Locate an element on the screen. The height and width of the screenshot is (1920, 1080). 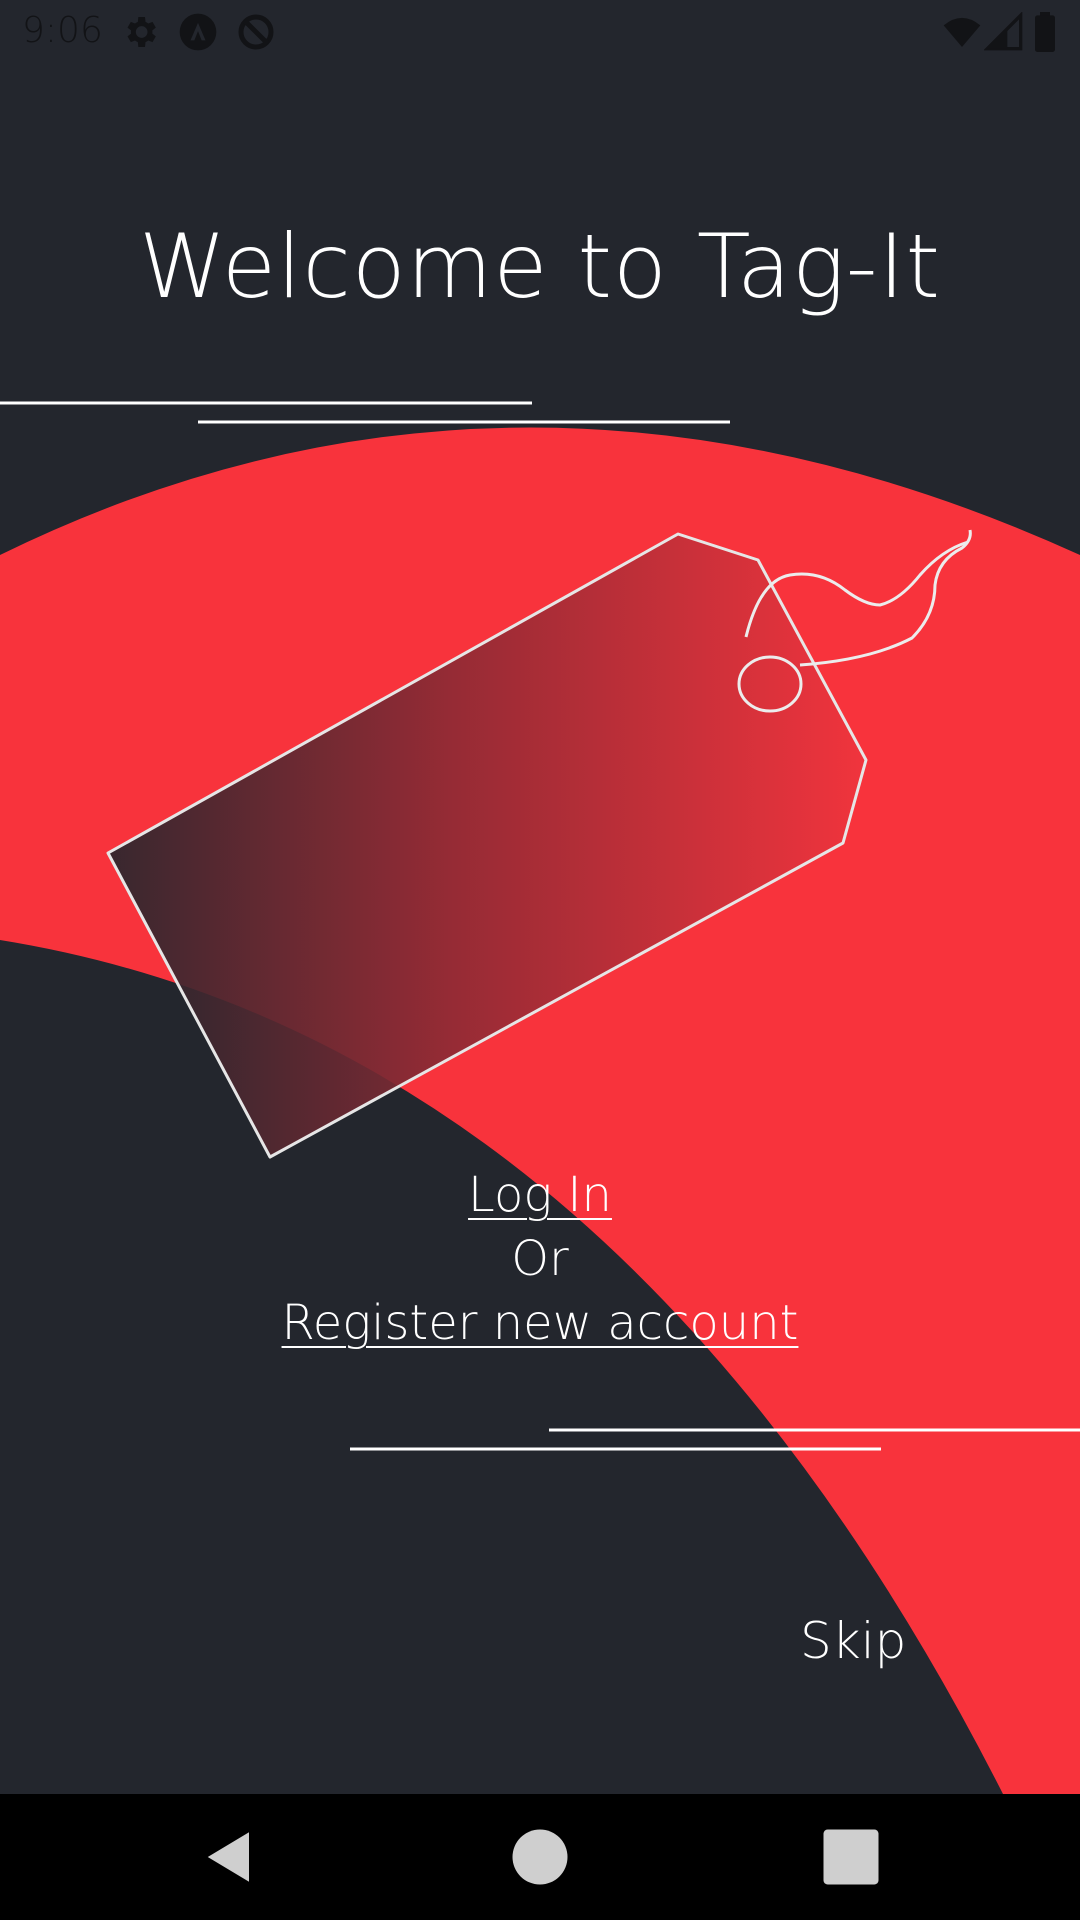
auth-options: Log In Or Register new account is located at coordinates (540, 1259).